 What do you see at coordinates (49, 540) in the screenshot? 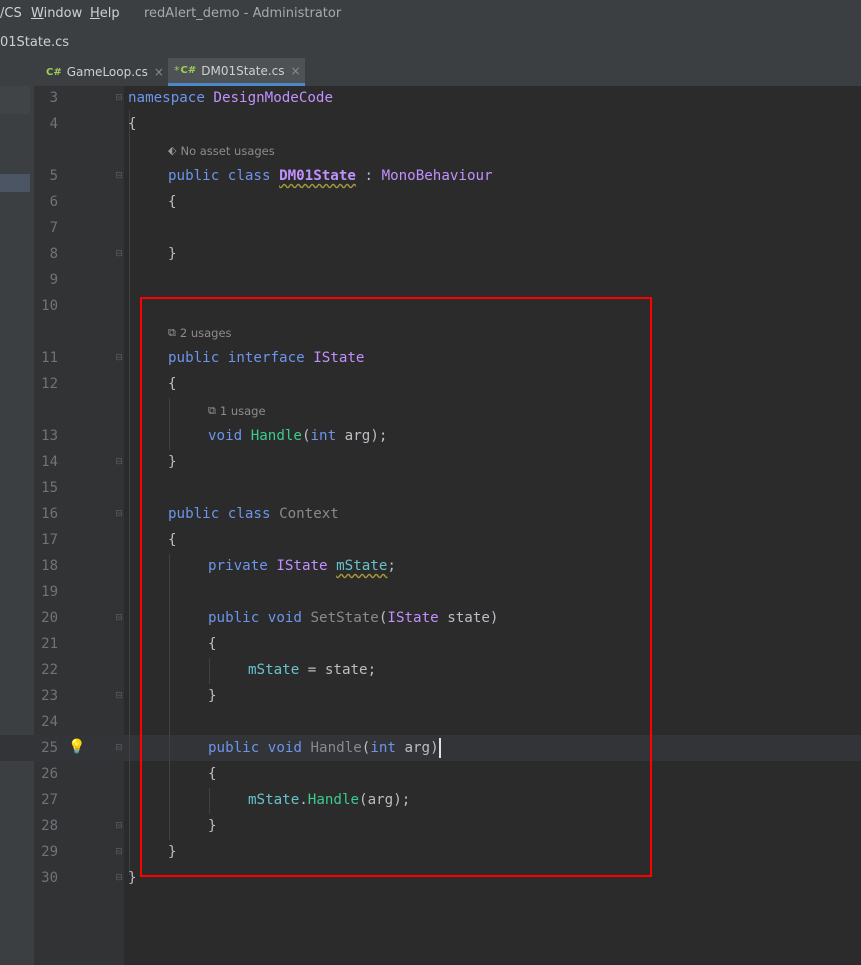
I see `line-number: 17` at bounding box center [49, 540].